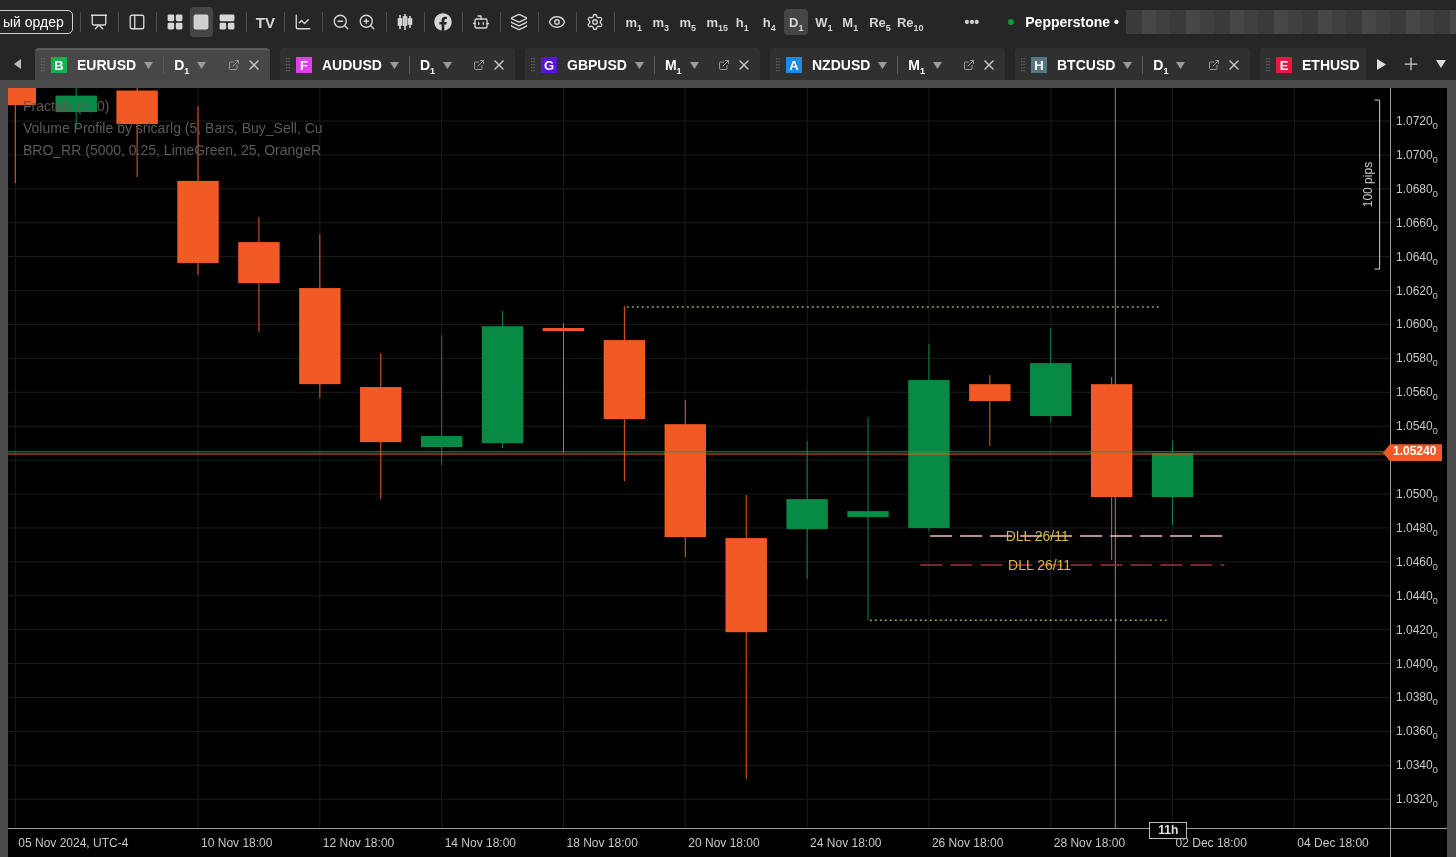 The image size is (1456, 857). What do you see at coordinates (823, 22) in the screenshot?
I see `timeframe-button: W$_{1}$` at bounding box center [823, 22].